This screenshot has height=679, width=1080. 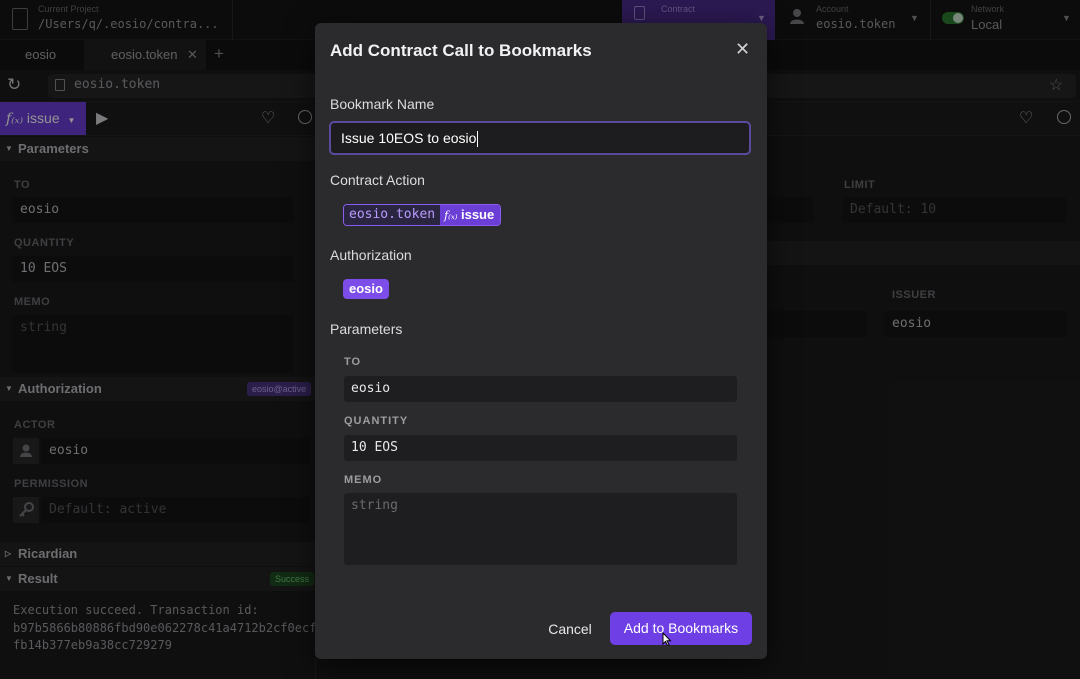 What do you see at coordinates (382, 104) in the screenshot?
I see `bookmark-name-label: Bookmark Name` at bounding box center [382, 104].